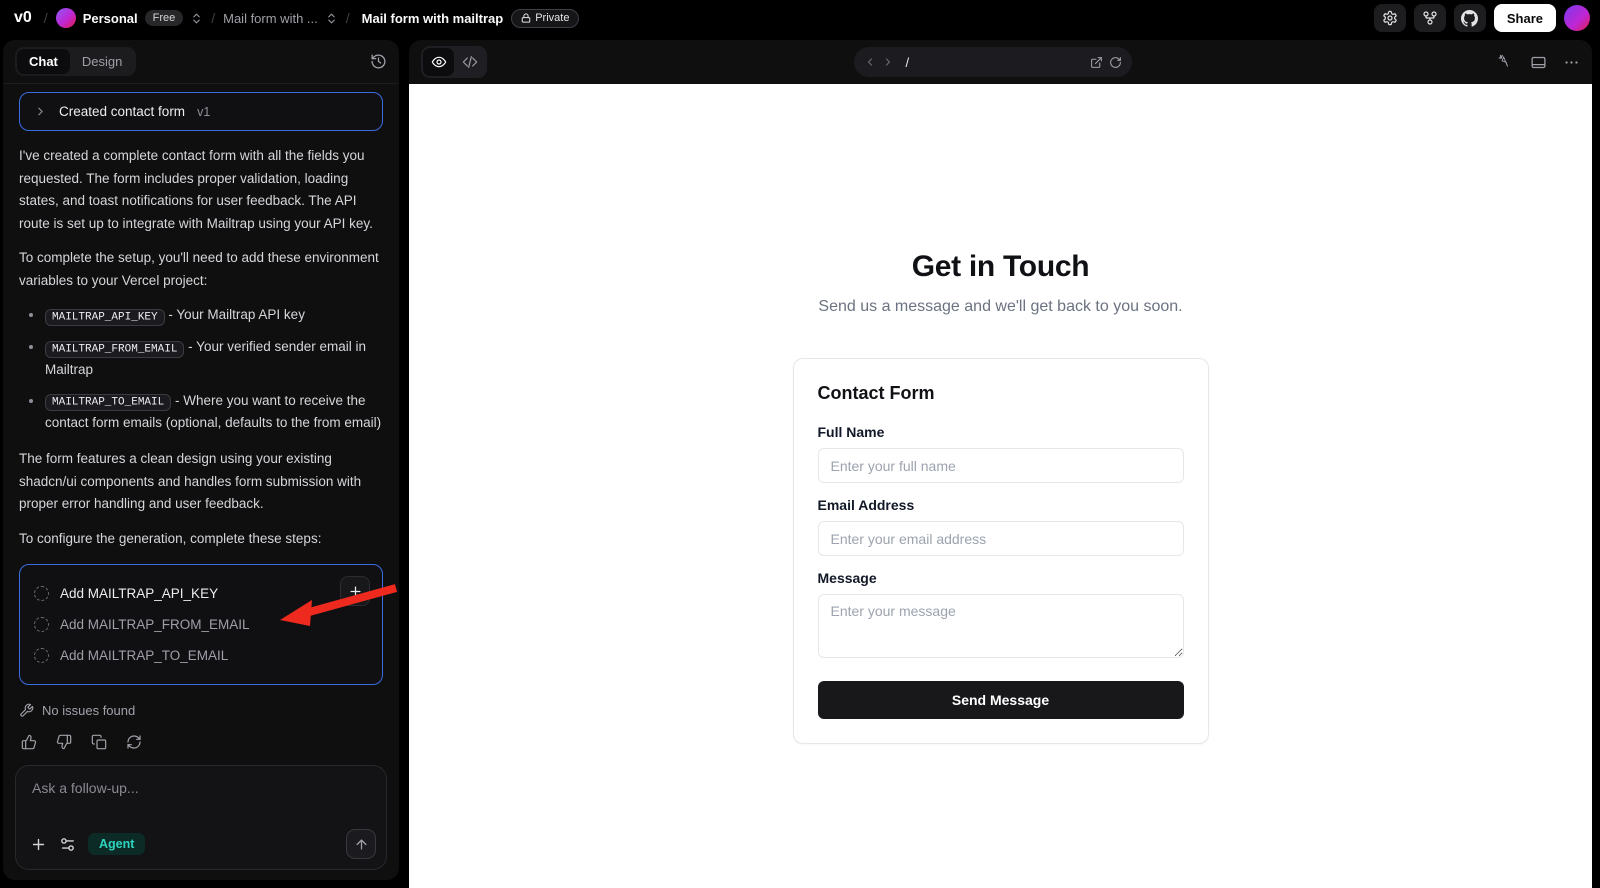  Describe the element at coordinates (201, 792) in the screenshot. I see `follow-up-input` at that location.